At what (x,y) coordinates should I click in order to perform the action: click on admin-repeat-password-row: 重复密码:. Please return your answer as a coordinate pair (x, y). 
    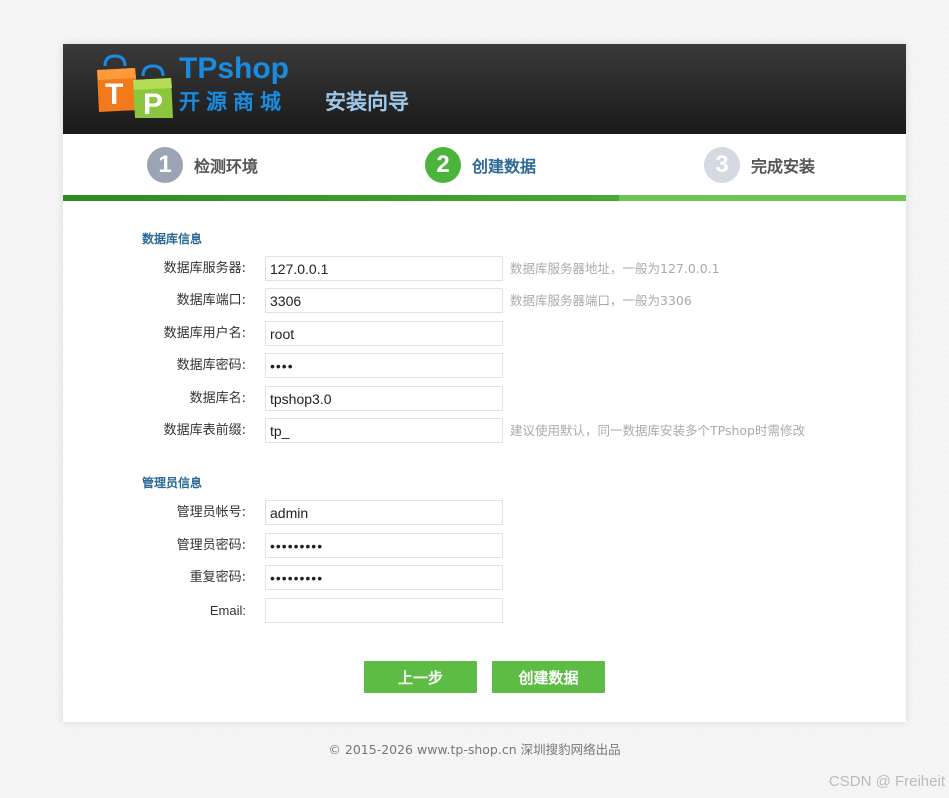
    Looking at the image, I should click on (484, 577).